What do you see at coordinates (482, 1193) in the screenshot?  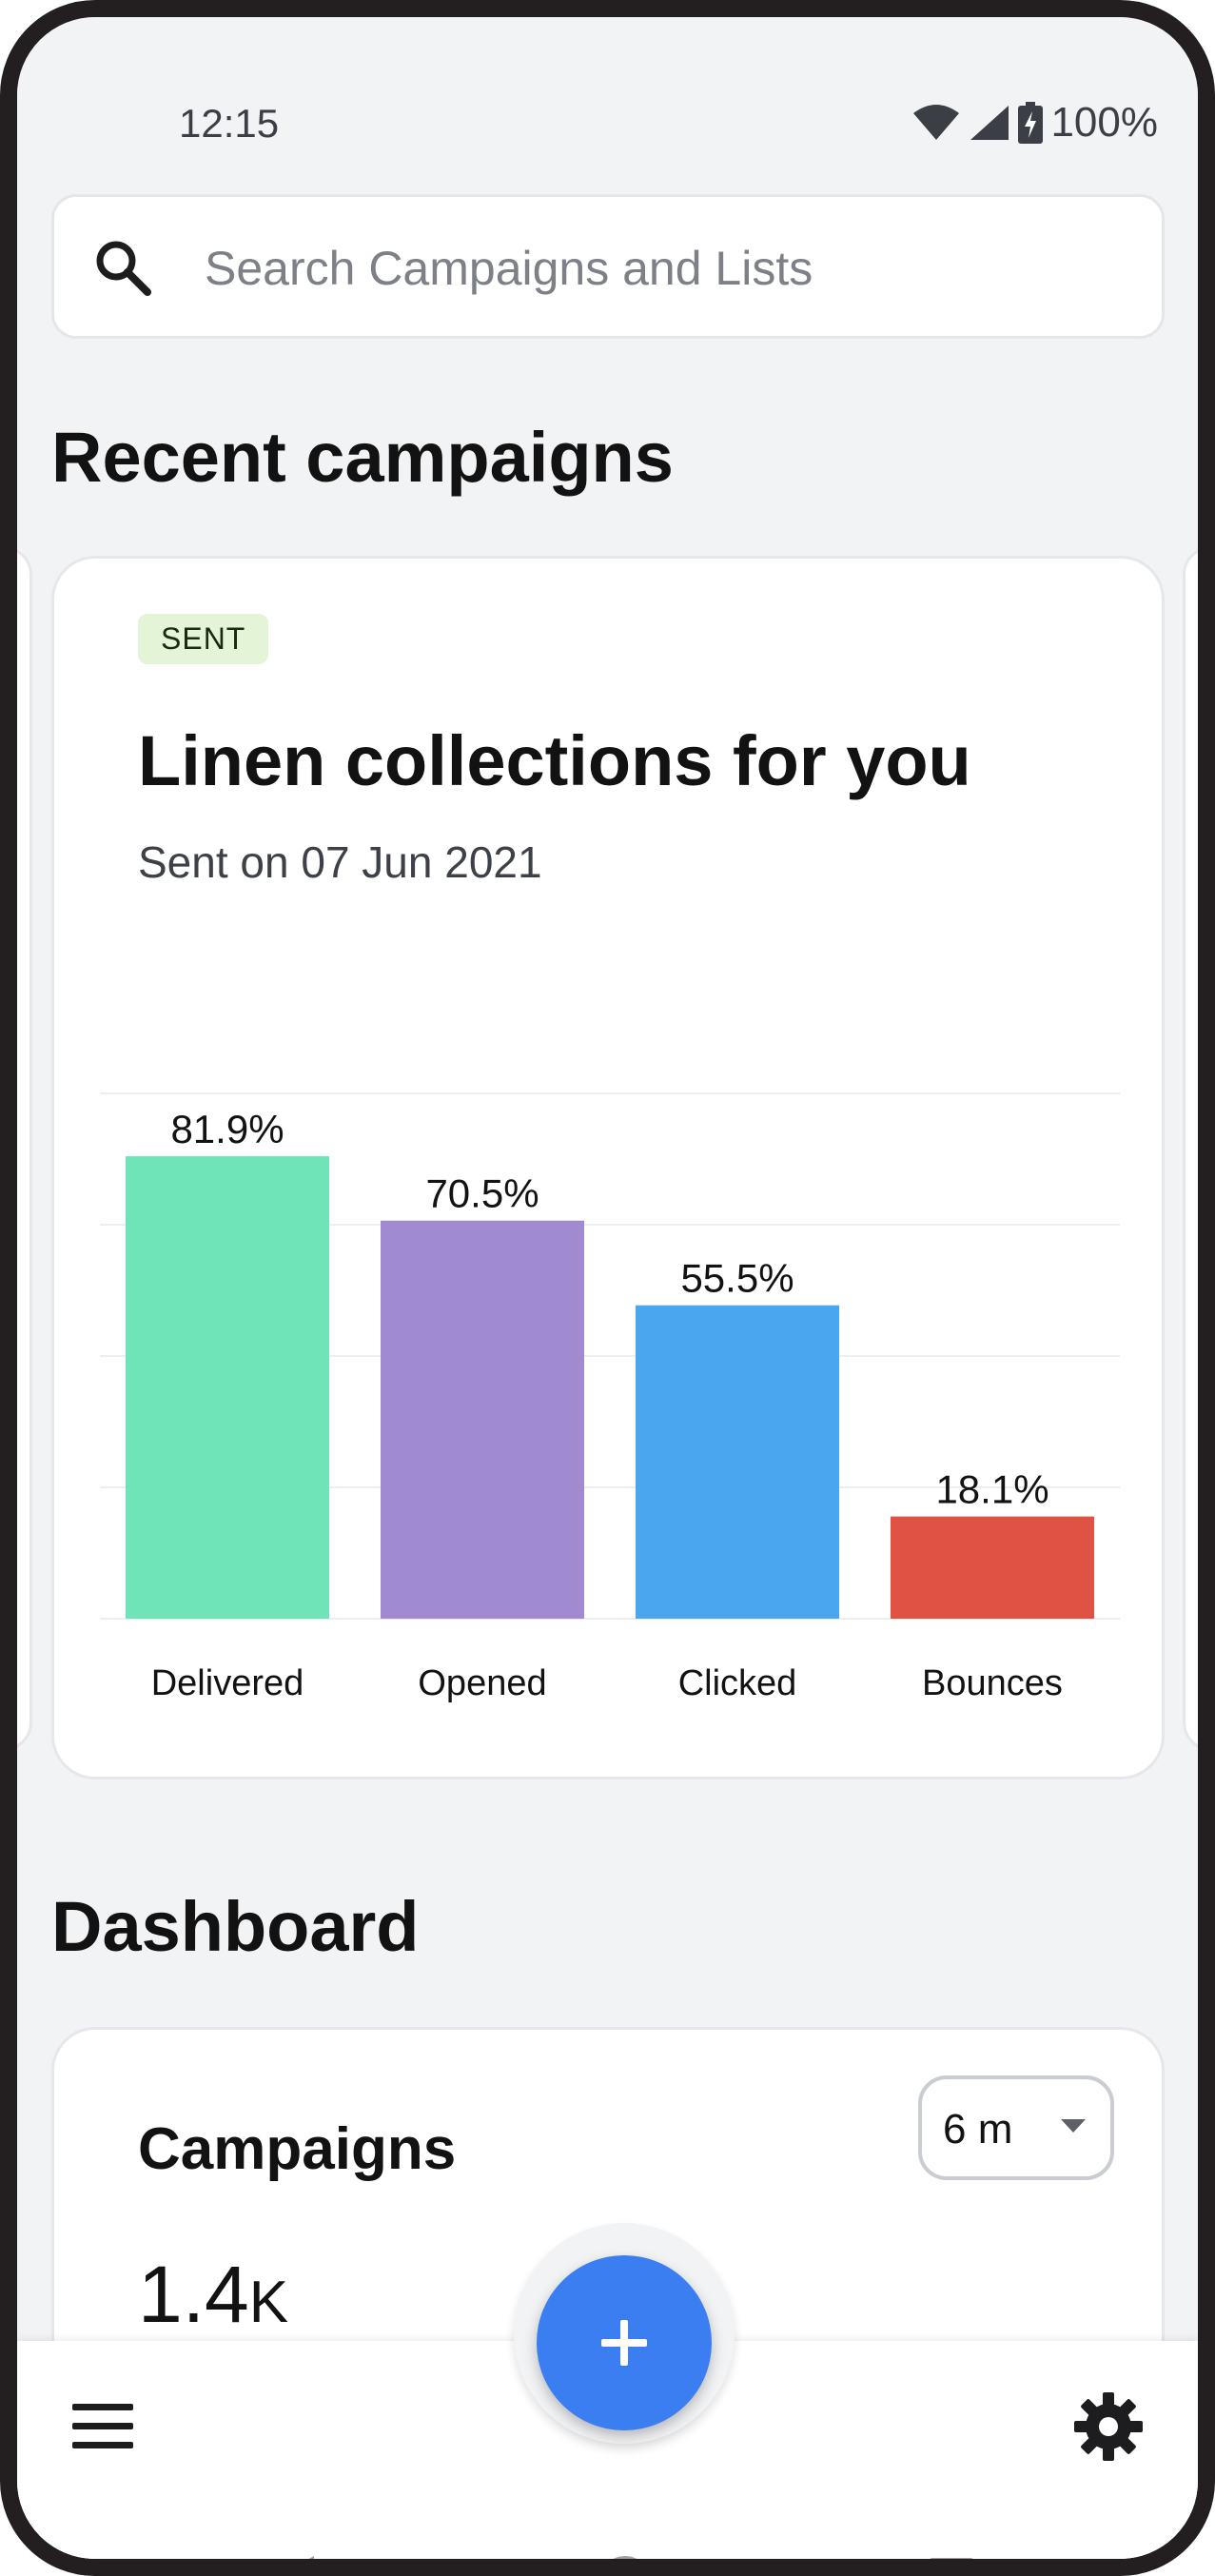 I see `chart-value-label: 70.5%` at bounding box center [482, 1193].